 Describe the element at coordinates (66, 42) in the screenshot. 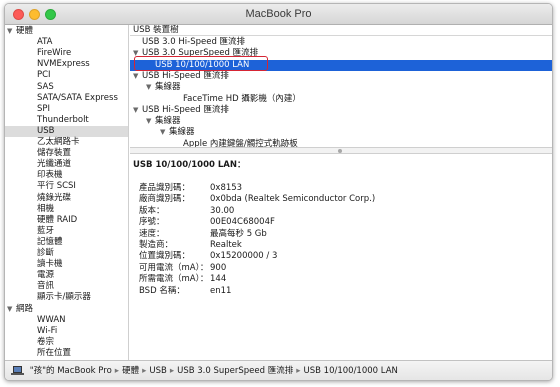

I see `sidebar-item: ATA` at that location.